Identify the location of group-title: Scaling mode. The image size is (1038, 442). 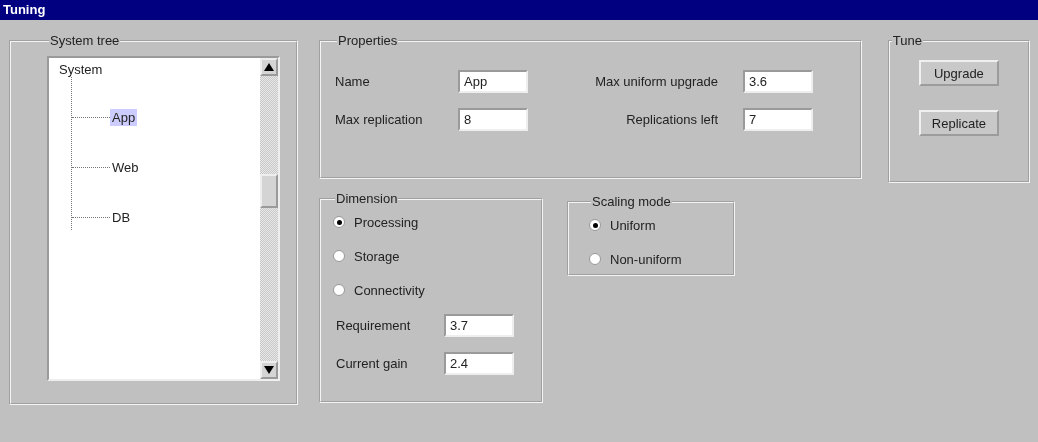
(631, 201).